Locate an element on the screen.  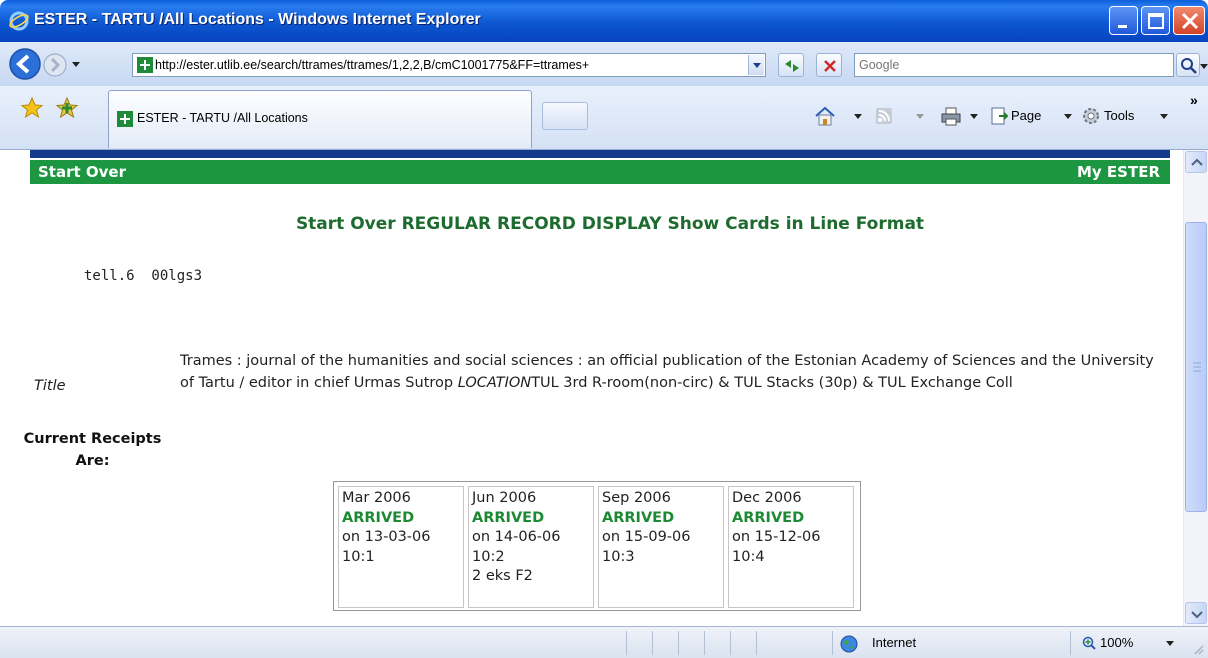
add-to-favorites-icon is located at coordinates (67, 108).